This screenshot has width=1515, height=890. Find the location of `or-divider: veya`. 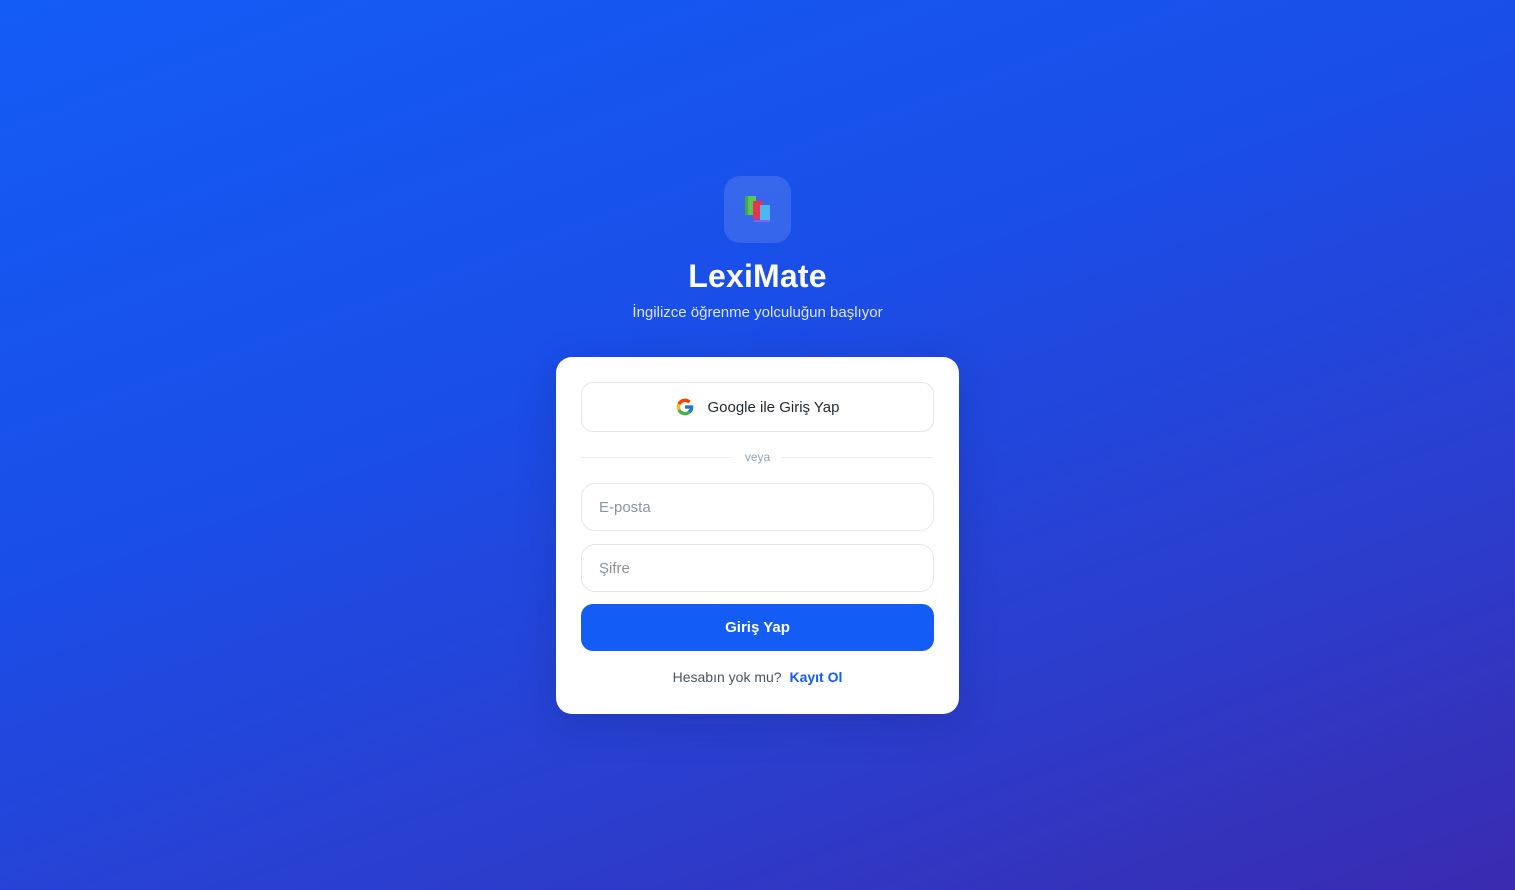

or-divider: veya is located at coordinates (758, 457).